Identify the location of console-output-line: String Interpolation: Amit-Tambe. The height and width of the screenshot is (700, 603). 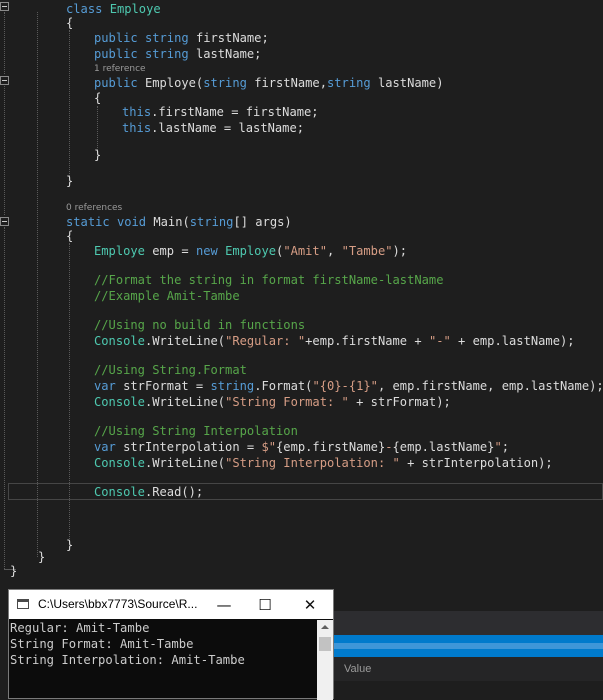
(127, 660).